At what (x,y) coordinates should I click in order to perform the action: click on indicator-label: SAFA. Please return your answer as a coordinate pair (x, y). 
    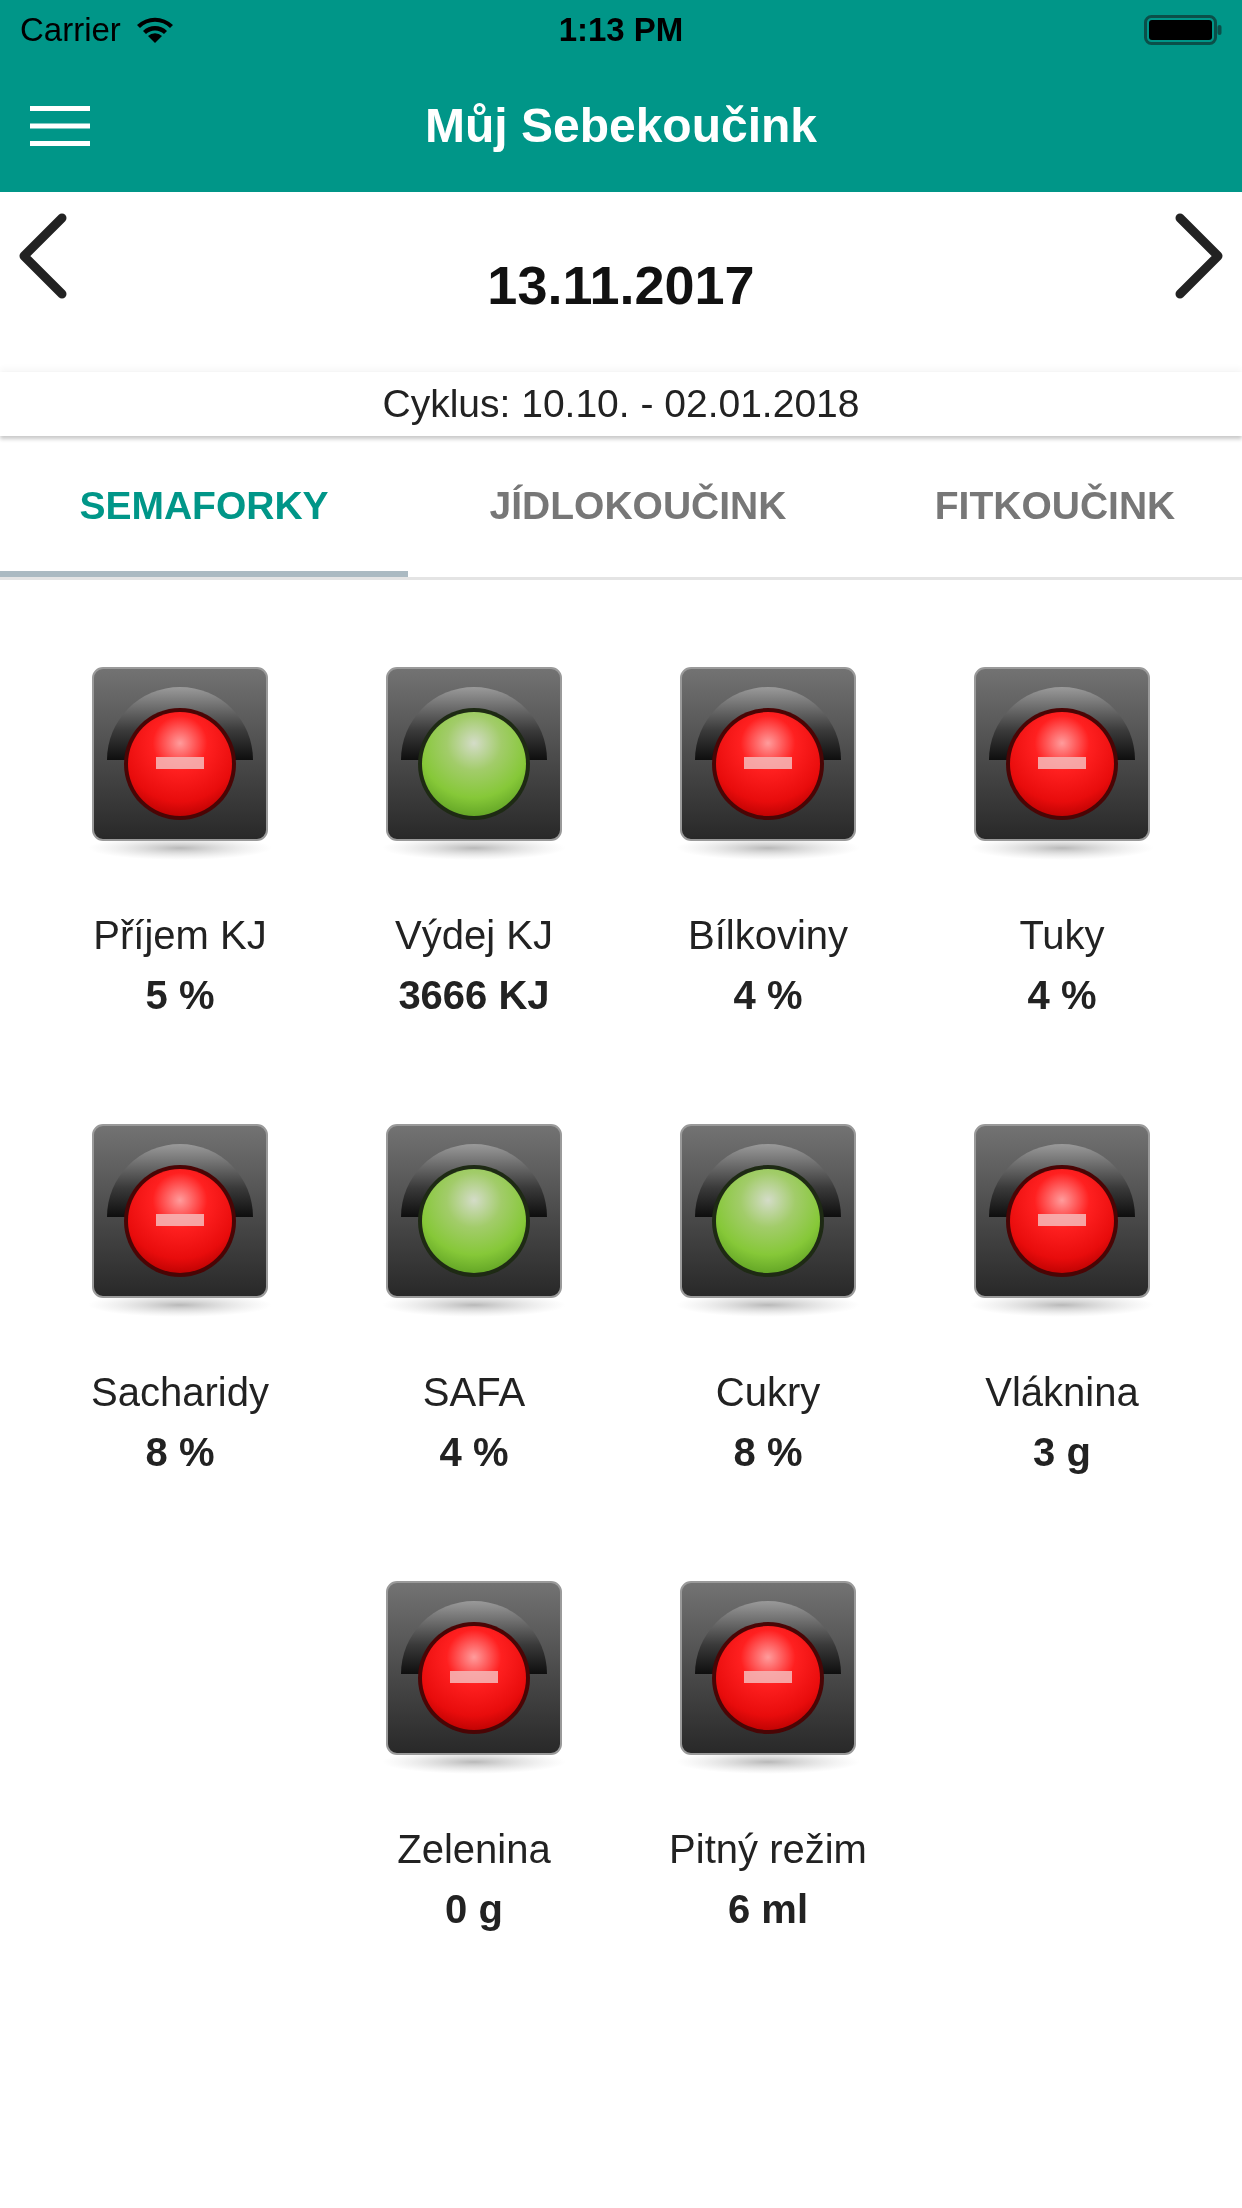
    Looking at the image, I should click on (474, 1392).